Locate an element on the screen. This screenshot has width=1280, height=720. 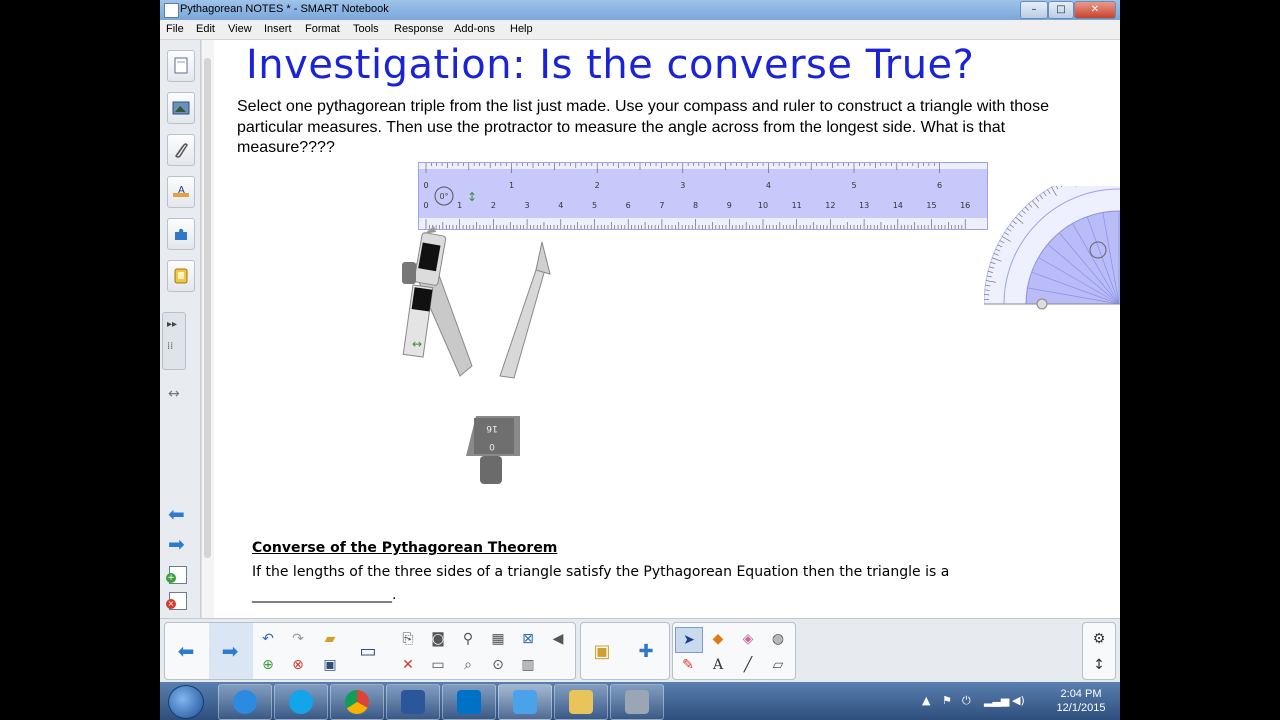
addons-tab is located at coordinates (181, 234).